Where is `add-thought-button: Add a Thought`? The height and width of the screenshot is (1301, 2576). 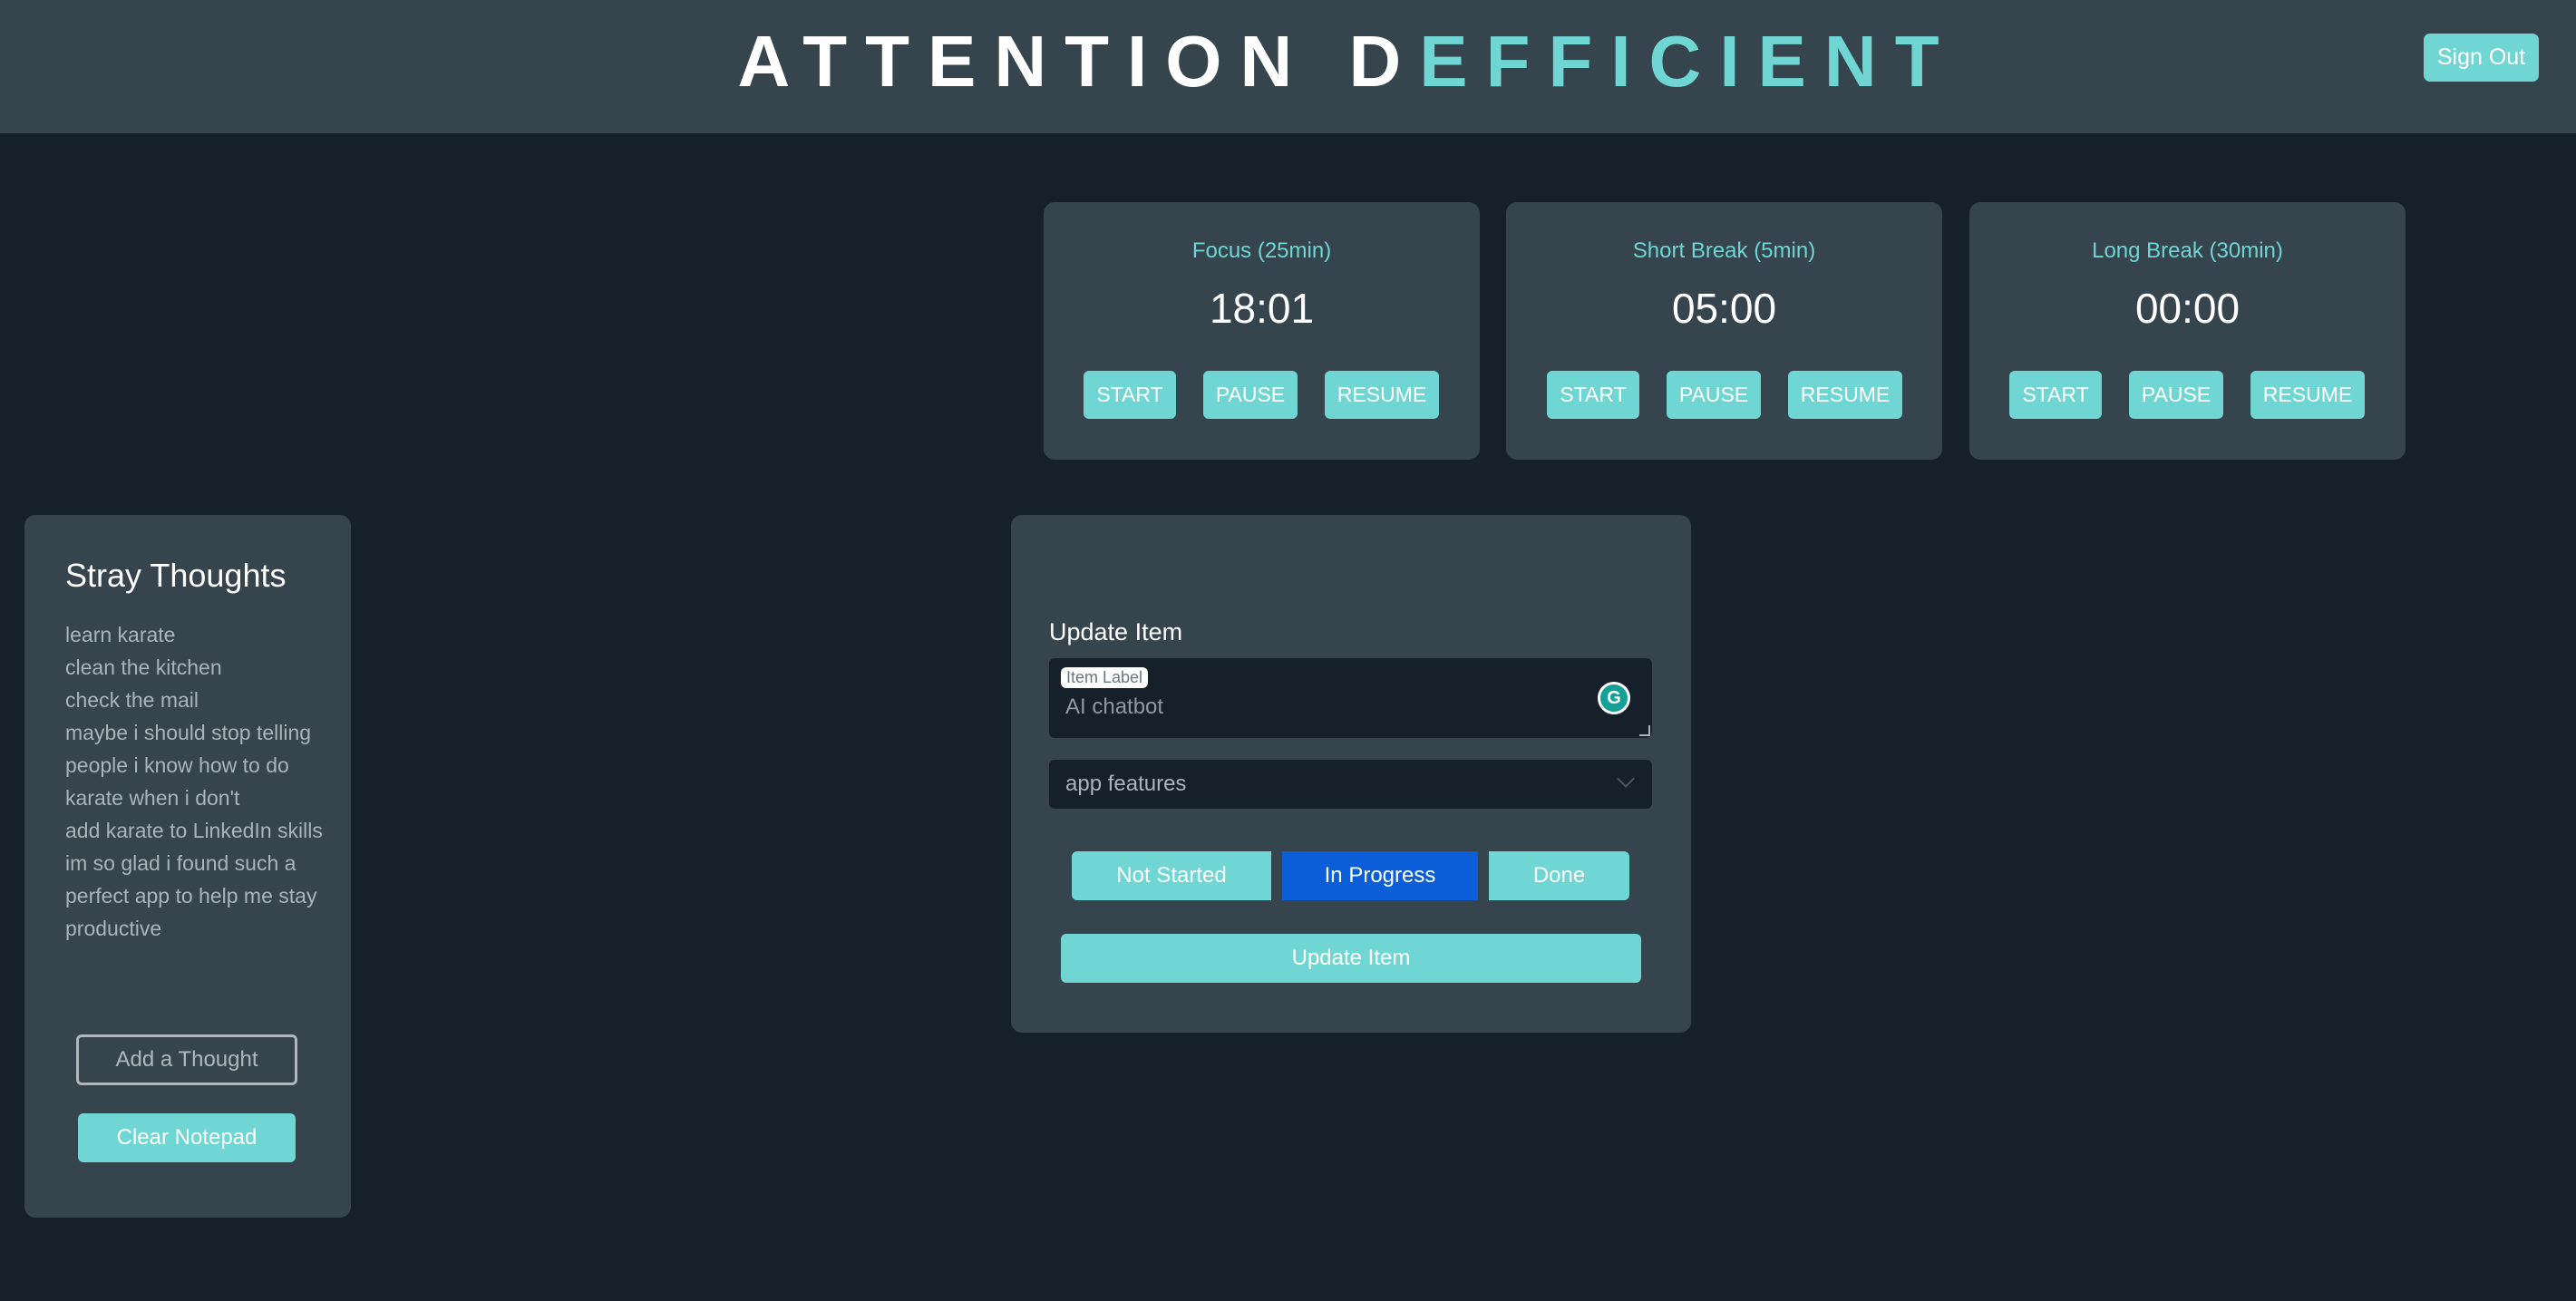 add-thought-button: Add a Thought is located at coordinates (186, 1059).